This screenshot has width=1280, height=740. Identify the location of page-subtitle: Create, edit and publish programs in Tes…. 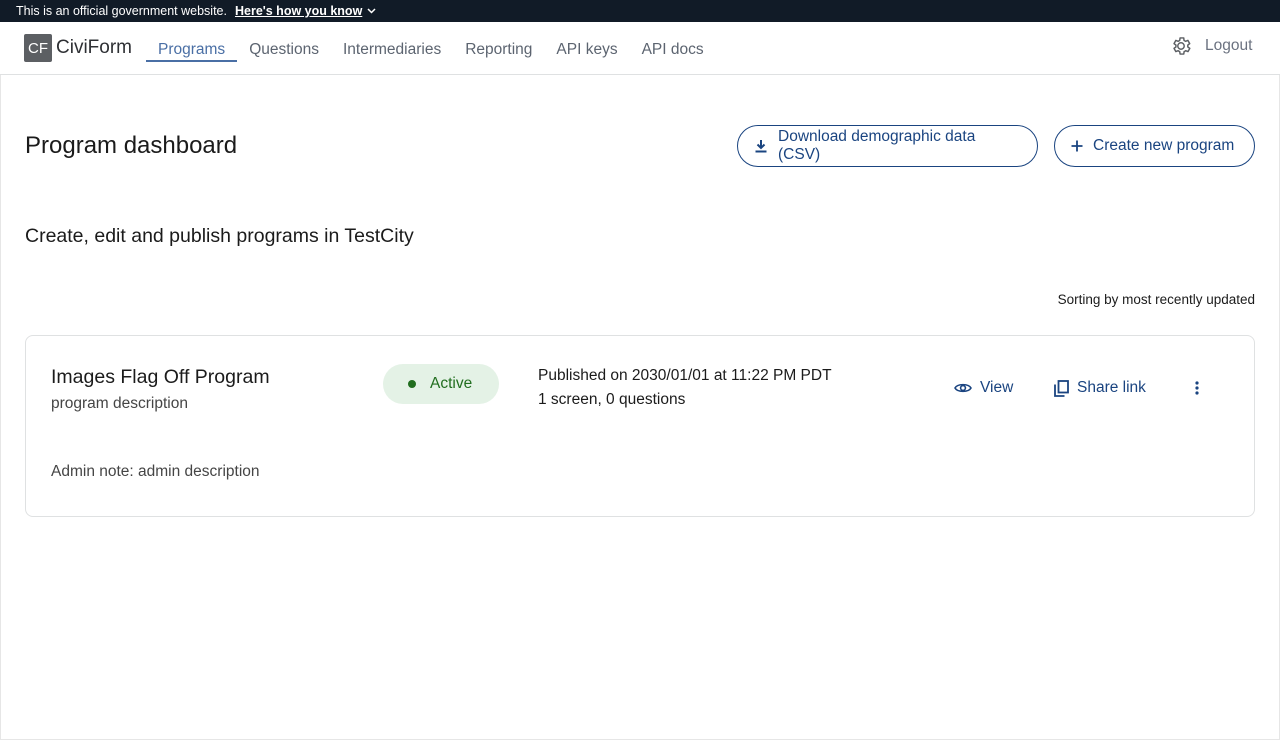
(219, 236).